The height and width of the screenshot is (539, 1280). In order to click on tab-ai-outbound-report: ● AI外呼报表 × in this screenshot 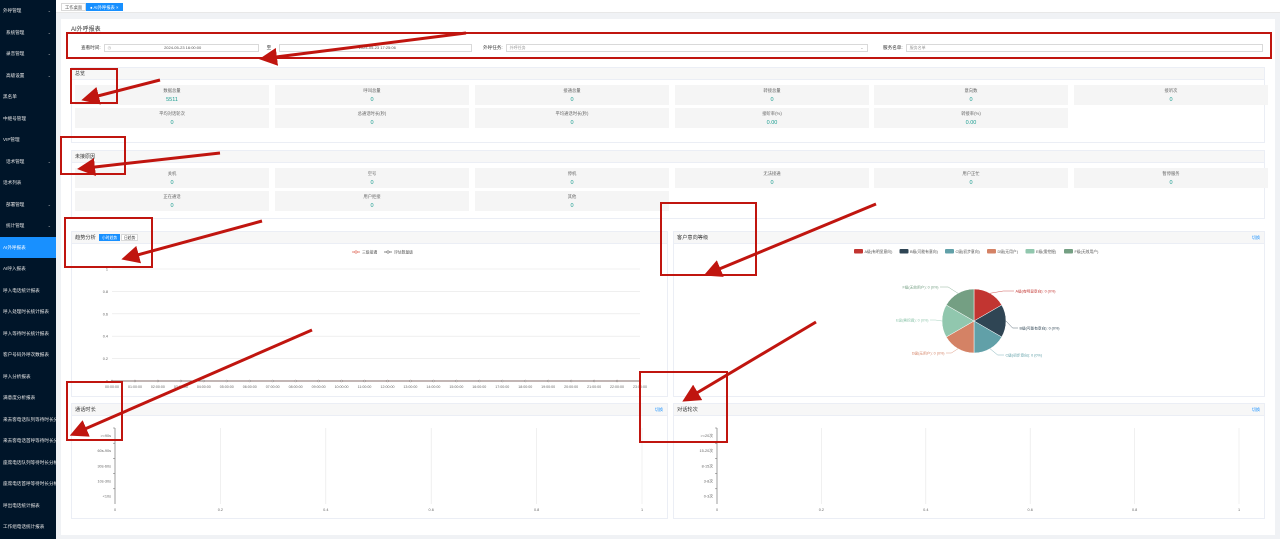, I will do `click(104, 7)`.